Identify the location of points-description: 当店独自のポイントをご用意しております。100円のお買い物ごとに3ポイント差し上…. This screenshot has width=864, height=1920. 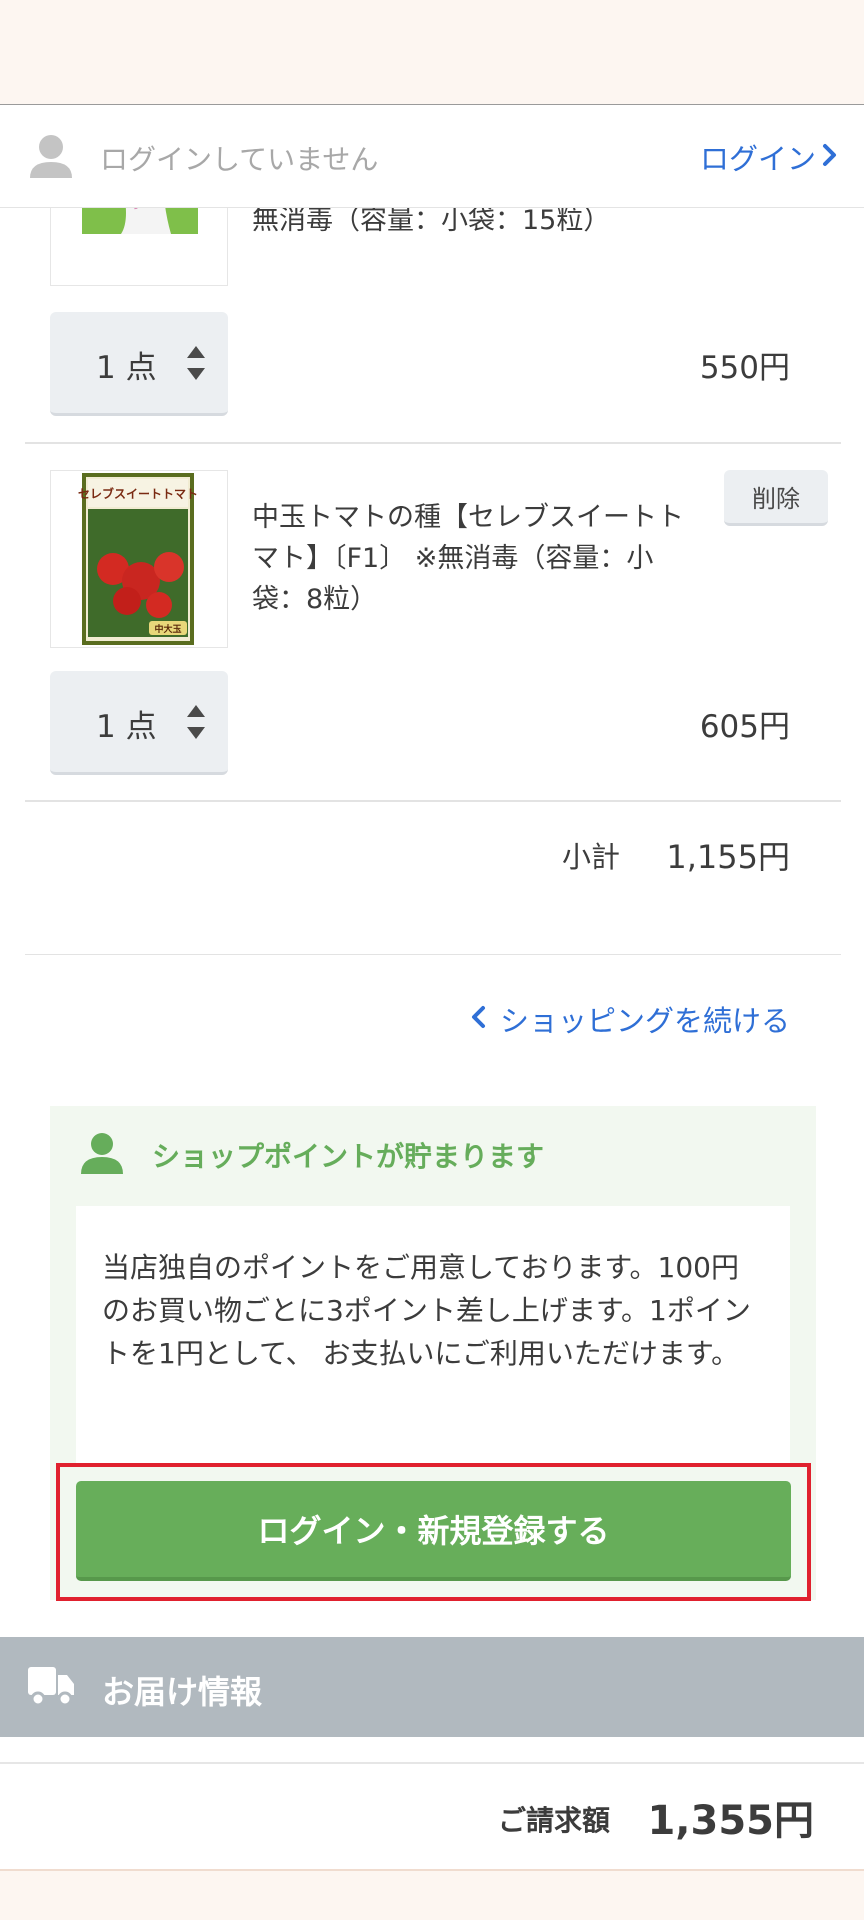
(433, 1336).